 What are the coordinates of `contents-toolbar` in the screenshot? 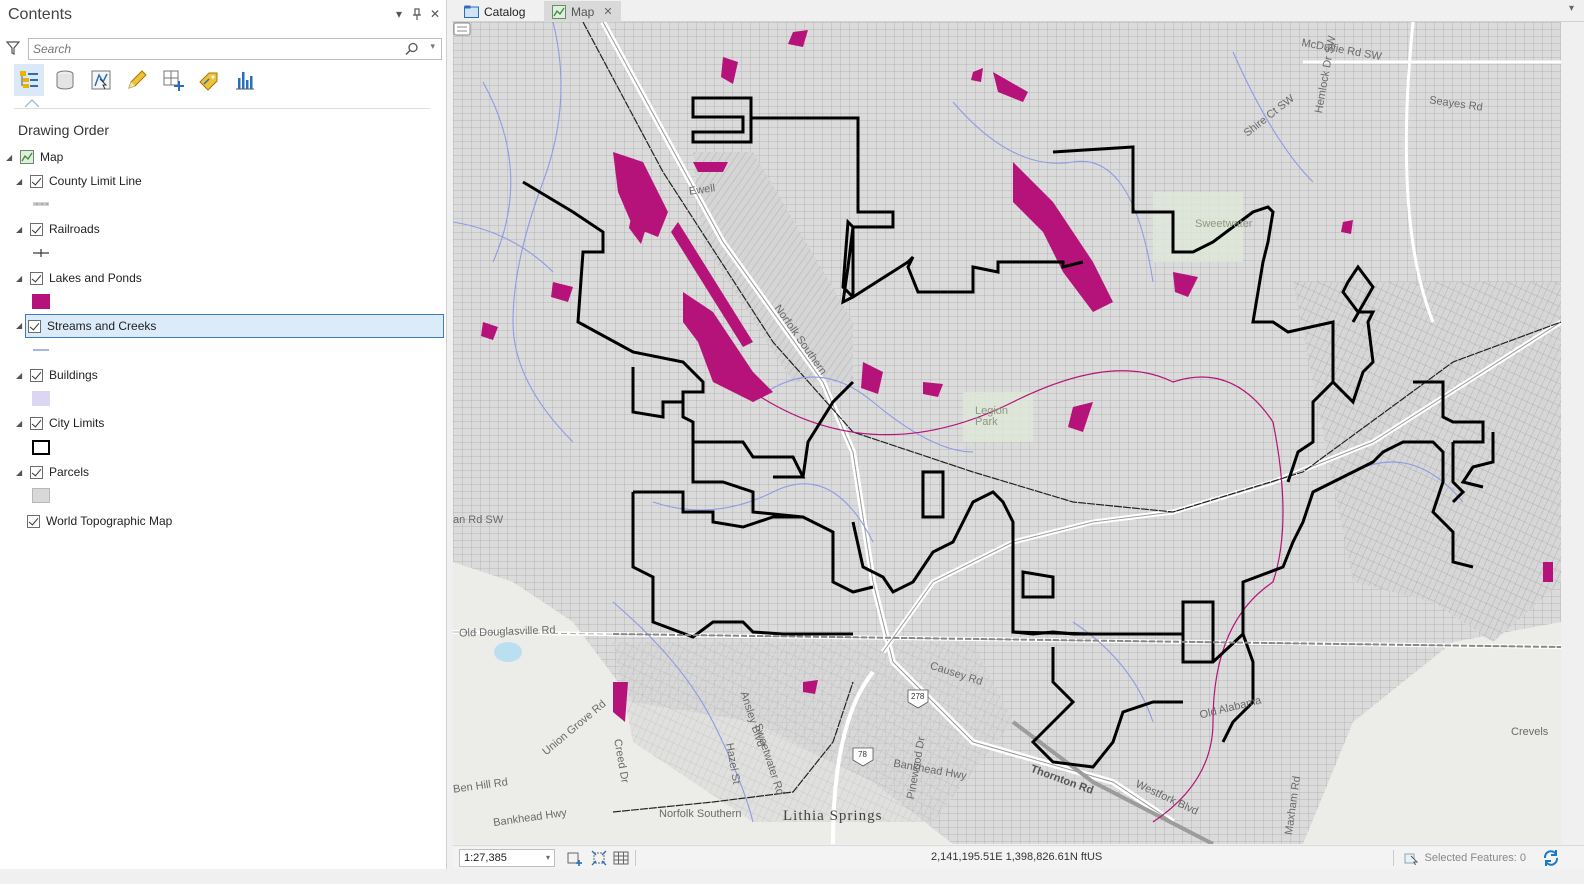 It's located at (224, 82).